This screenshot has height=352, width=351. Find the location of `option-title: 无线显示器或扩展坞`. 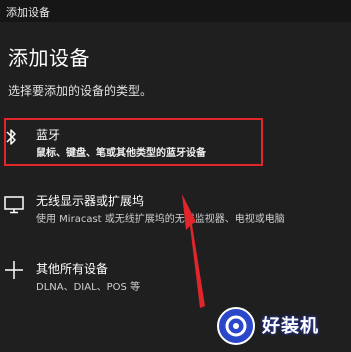

option-title: 无线显示器或扩展坞 is located at coordinates (90, 201).